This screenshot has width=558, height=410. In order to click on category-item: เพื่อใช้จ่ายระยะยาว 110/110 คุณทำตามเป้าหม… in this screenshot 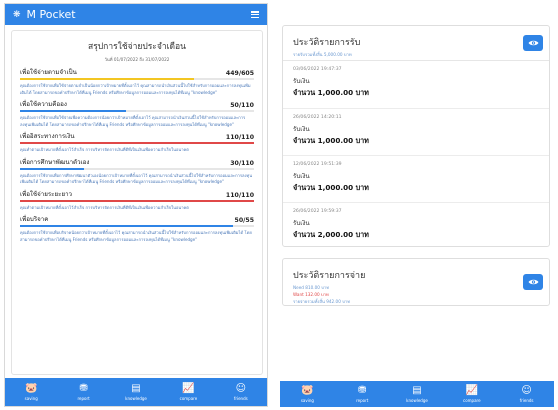, I will do `click(137, 200)`.